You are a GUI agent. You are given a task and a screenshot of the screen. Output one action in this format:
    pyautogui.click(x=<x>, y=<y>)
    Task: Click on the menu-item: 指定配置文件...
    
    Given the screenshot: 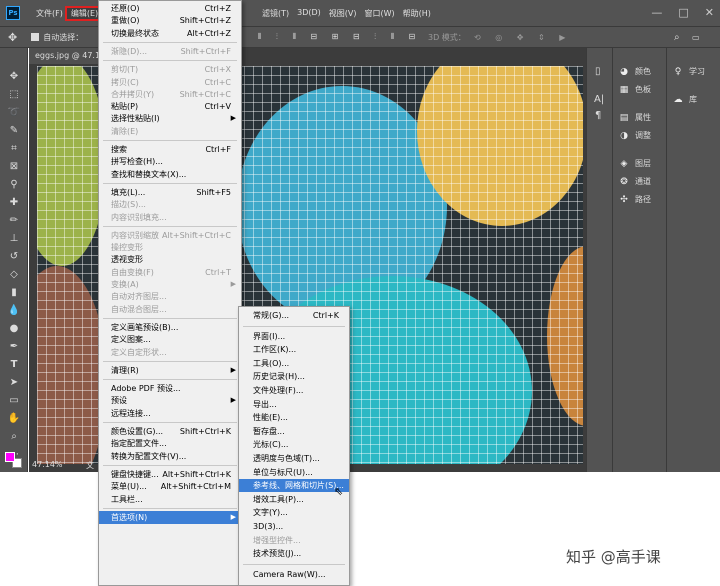 What is the action you would take?
    pyautogui.click(x=170, y=443)
    